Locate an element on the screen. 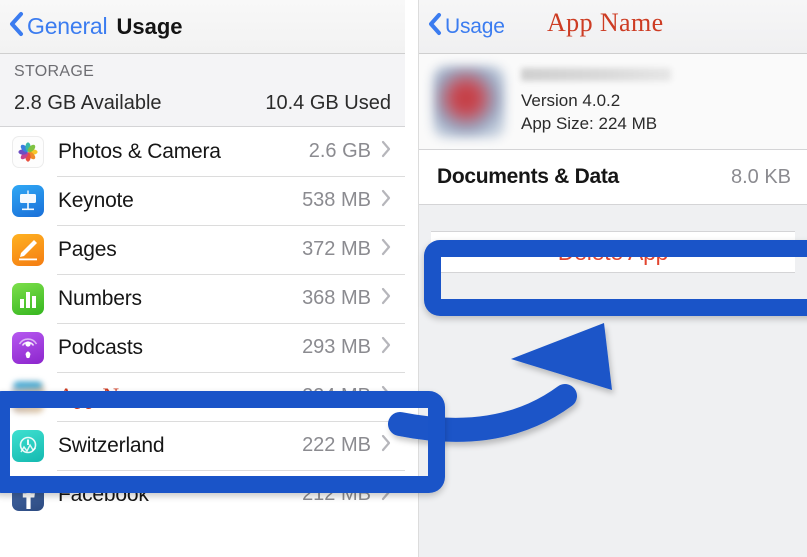 This screenshot has width=807, height=557. storage-used-value: 10.4 GB Used is located at coordinates (328, 103).